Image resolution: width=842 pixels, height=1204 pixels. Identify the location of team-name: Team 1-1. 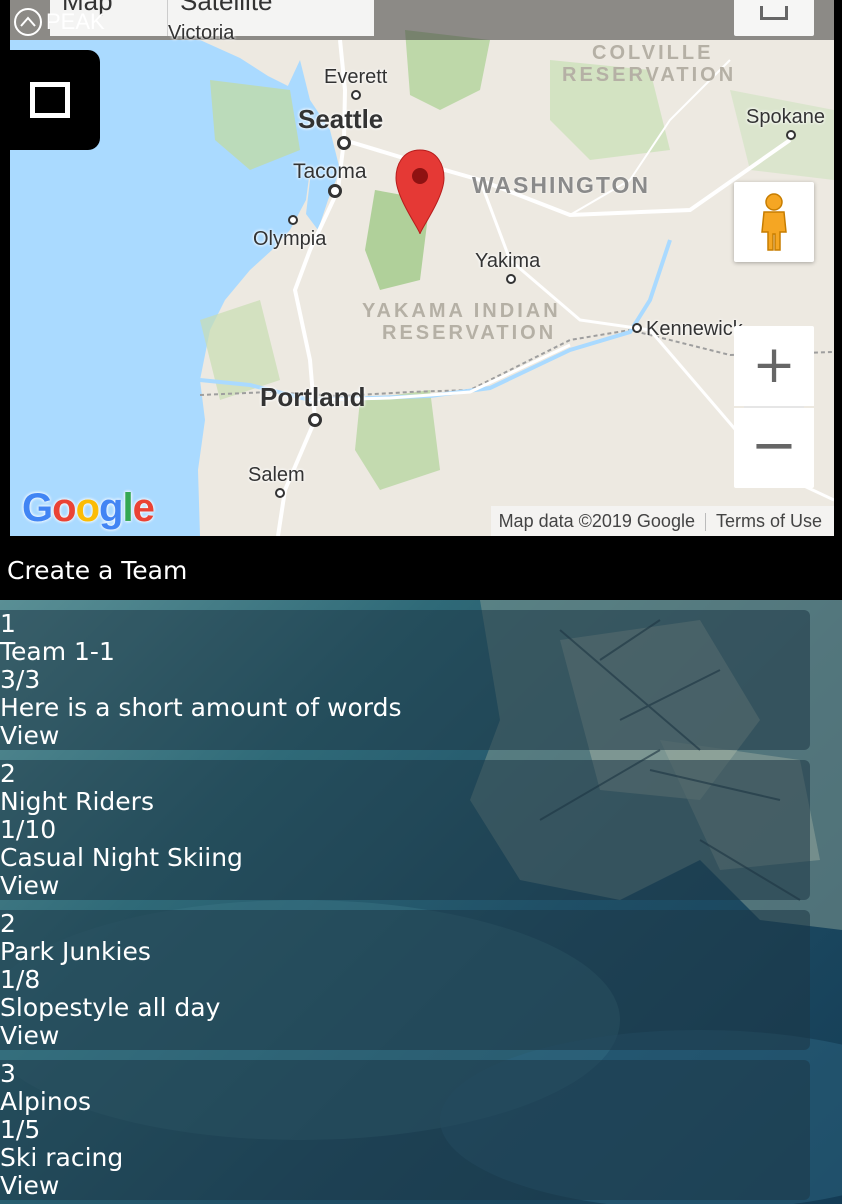
(57, 651).